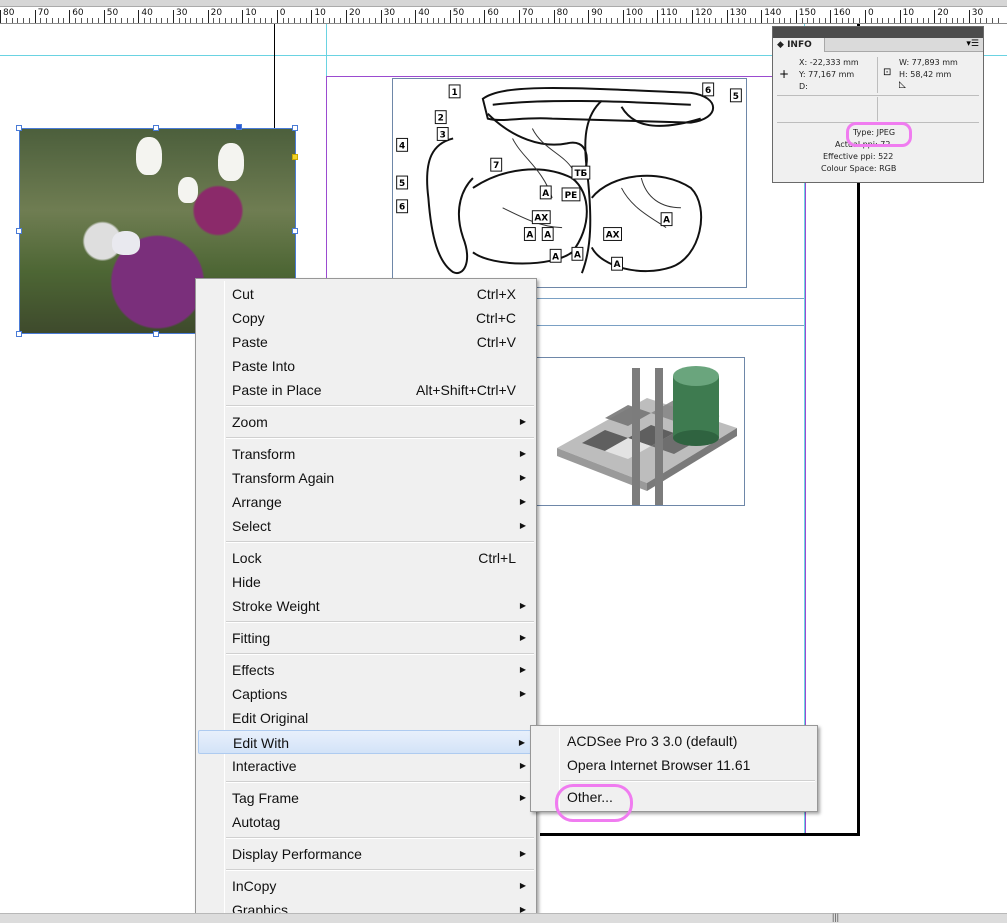 The width and height of the screenshot is (1007, 923). I want to click on menu-item-lock: Lock Ctrl+L, so click(366, 558).